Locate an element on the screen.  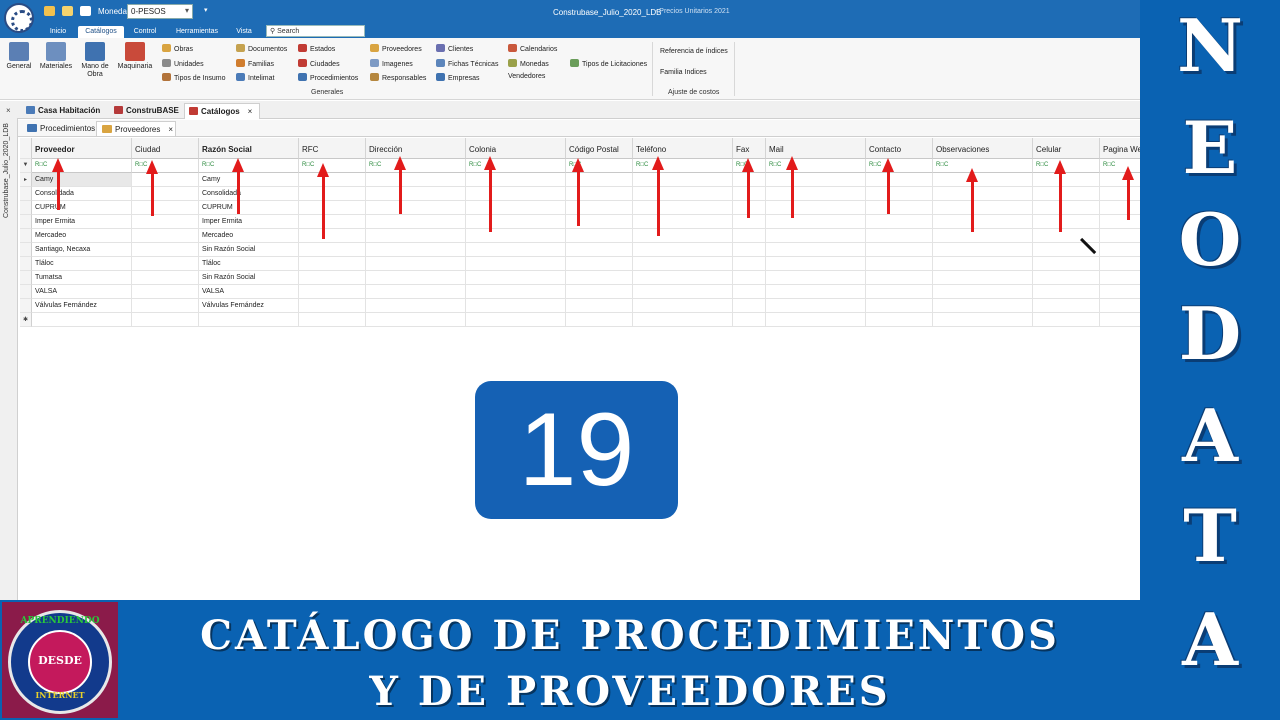
column-header: Proveedor is located at coordinates (82, 148).